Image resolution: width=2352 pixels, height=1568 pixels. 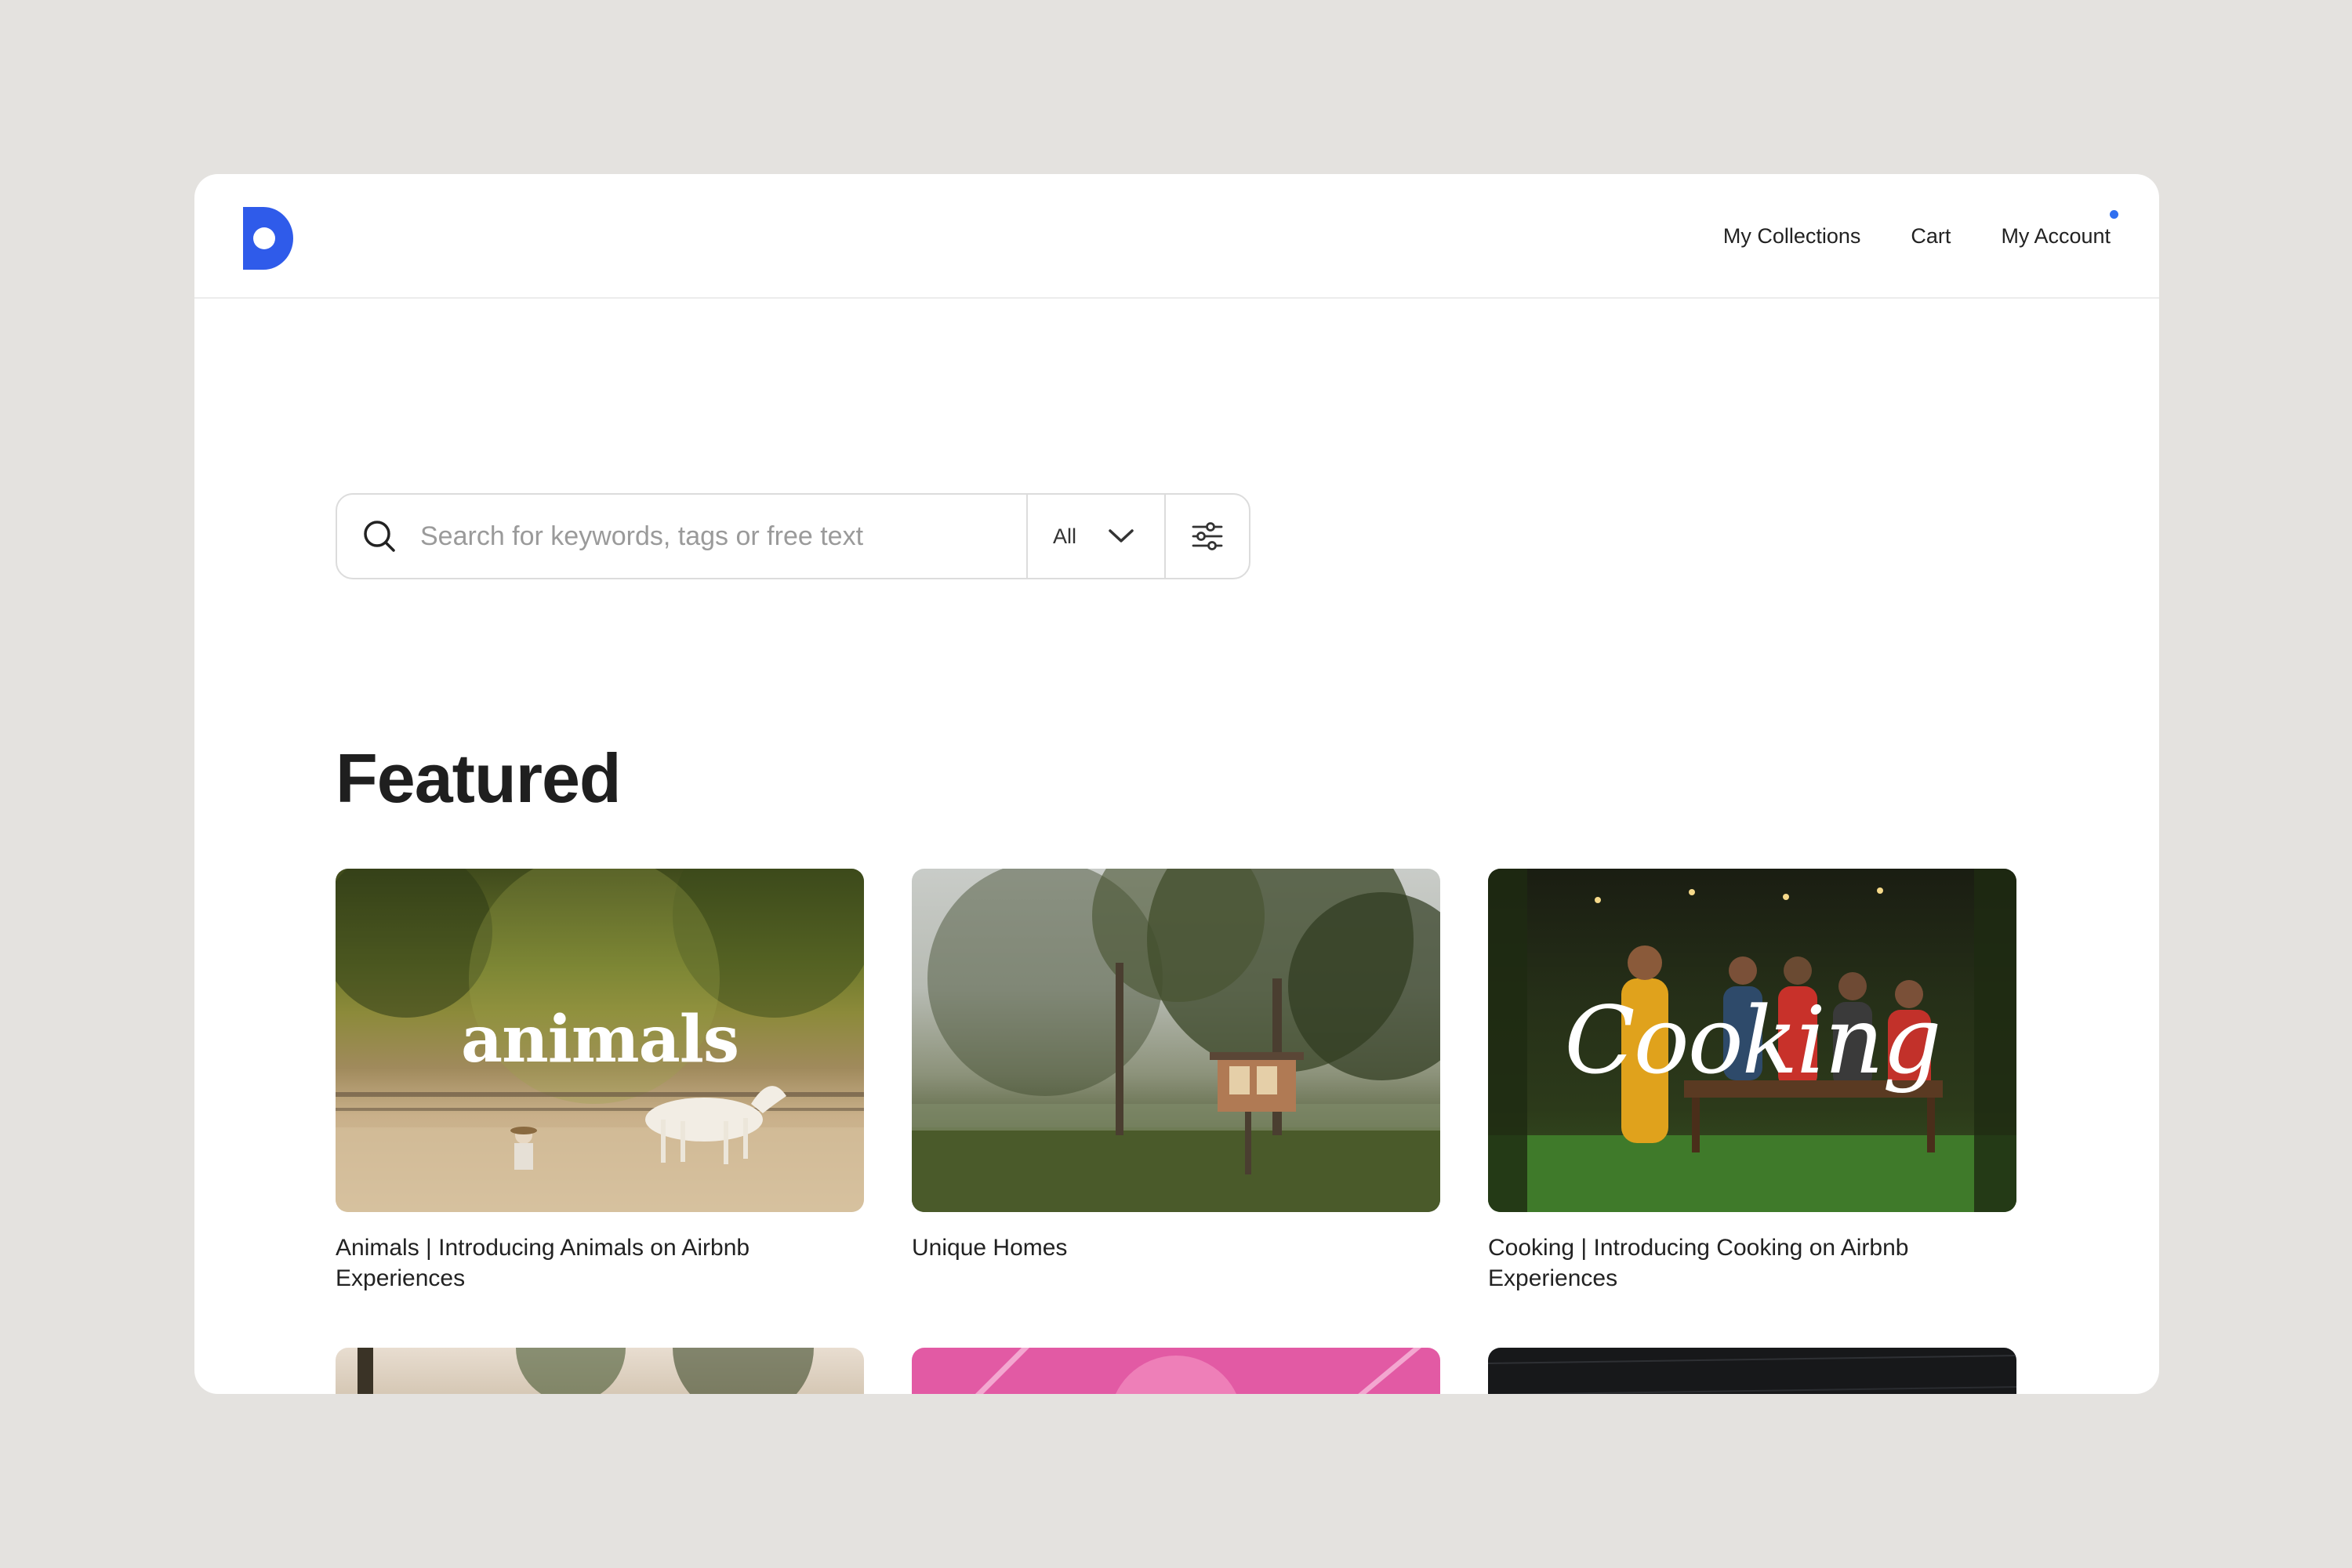 I want to click on search-input, so click(x=710, y=536).